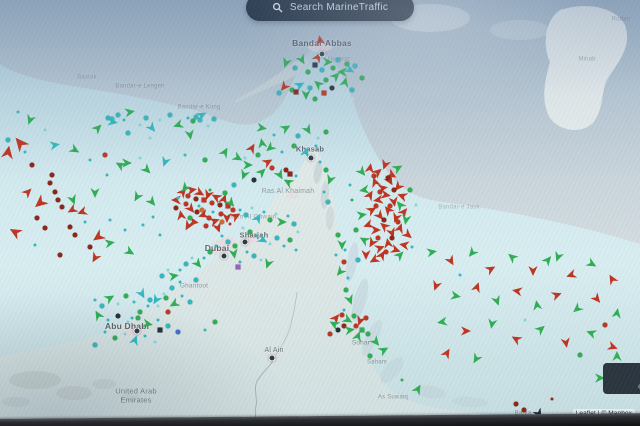 This screenshot has width=640, height=426. Describe the element at coordinates (339, 7) in the screenshot. I see `search-placeholder: Search MarineTraffic` at that location.